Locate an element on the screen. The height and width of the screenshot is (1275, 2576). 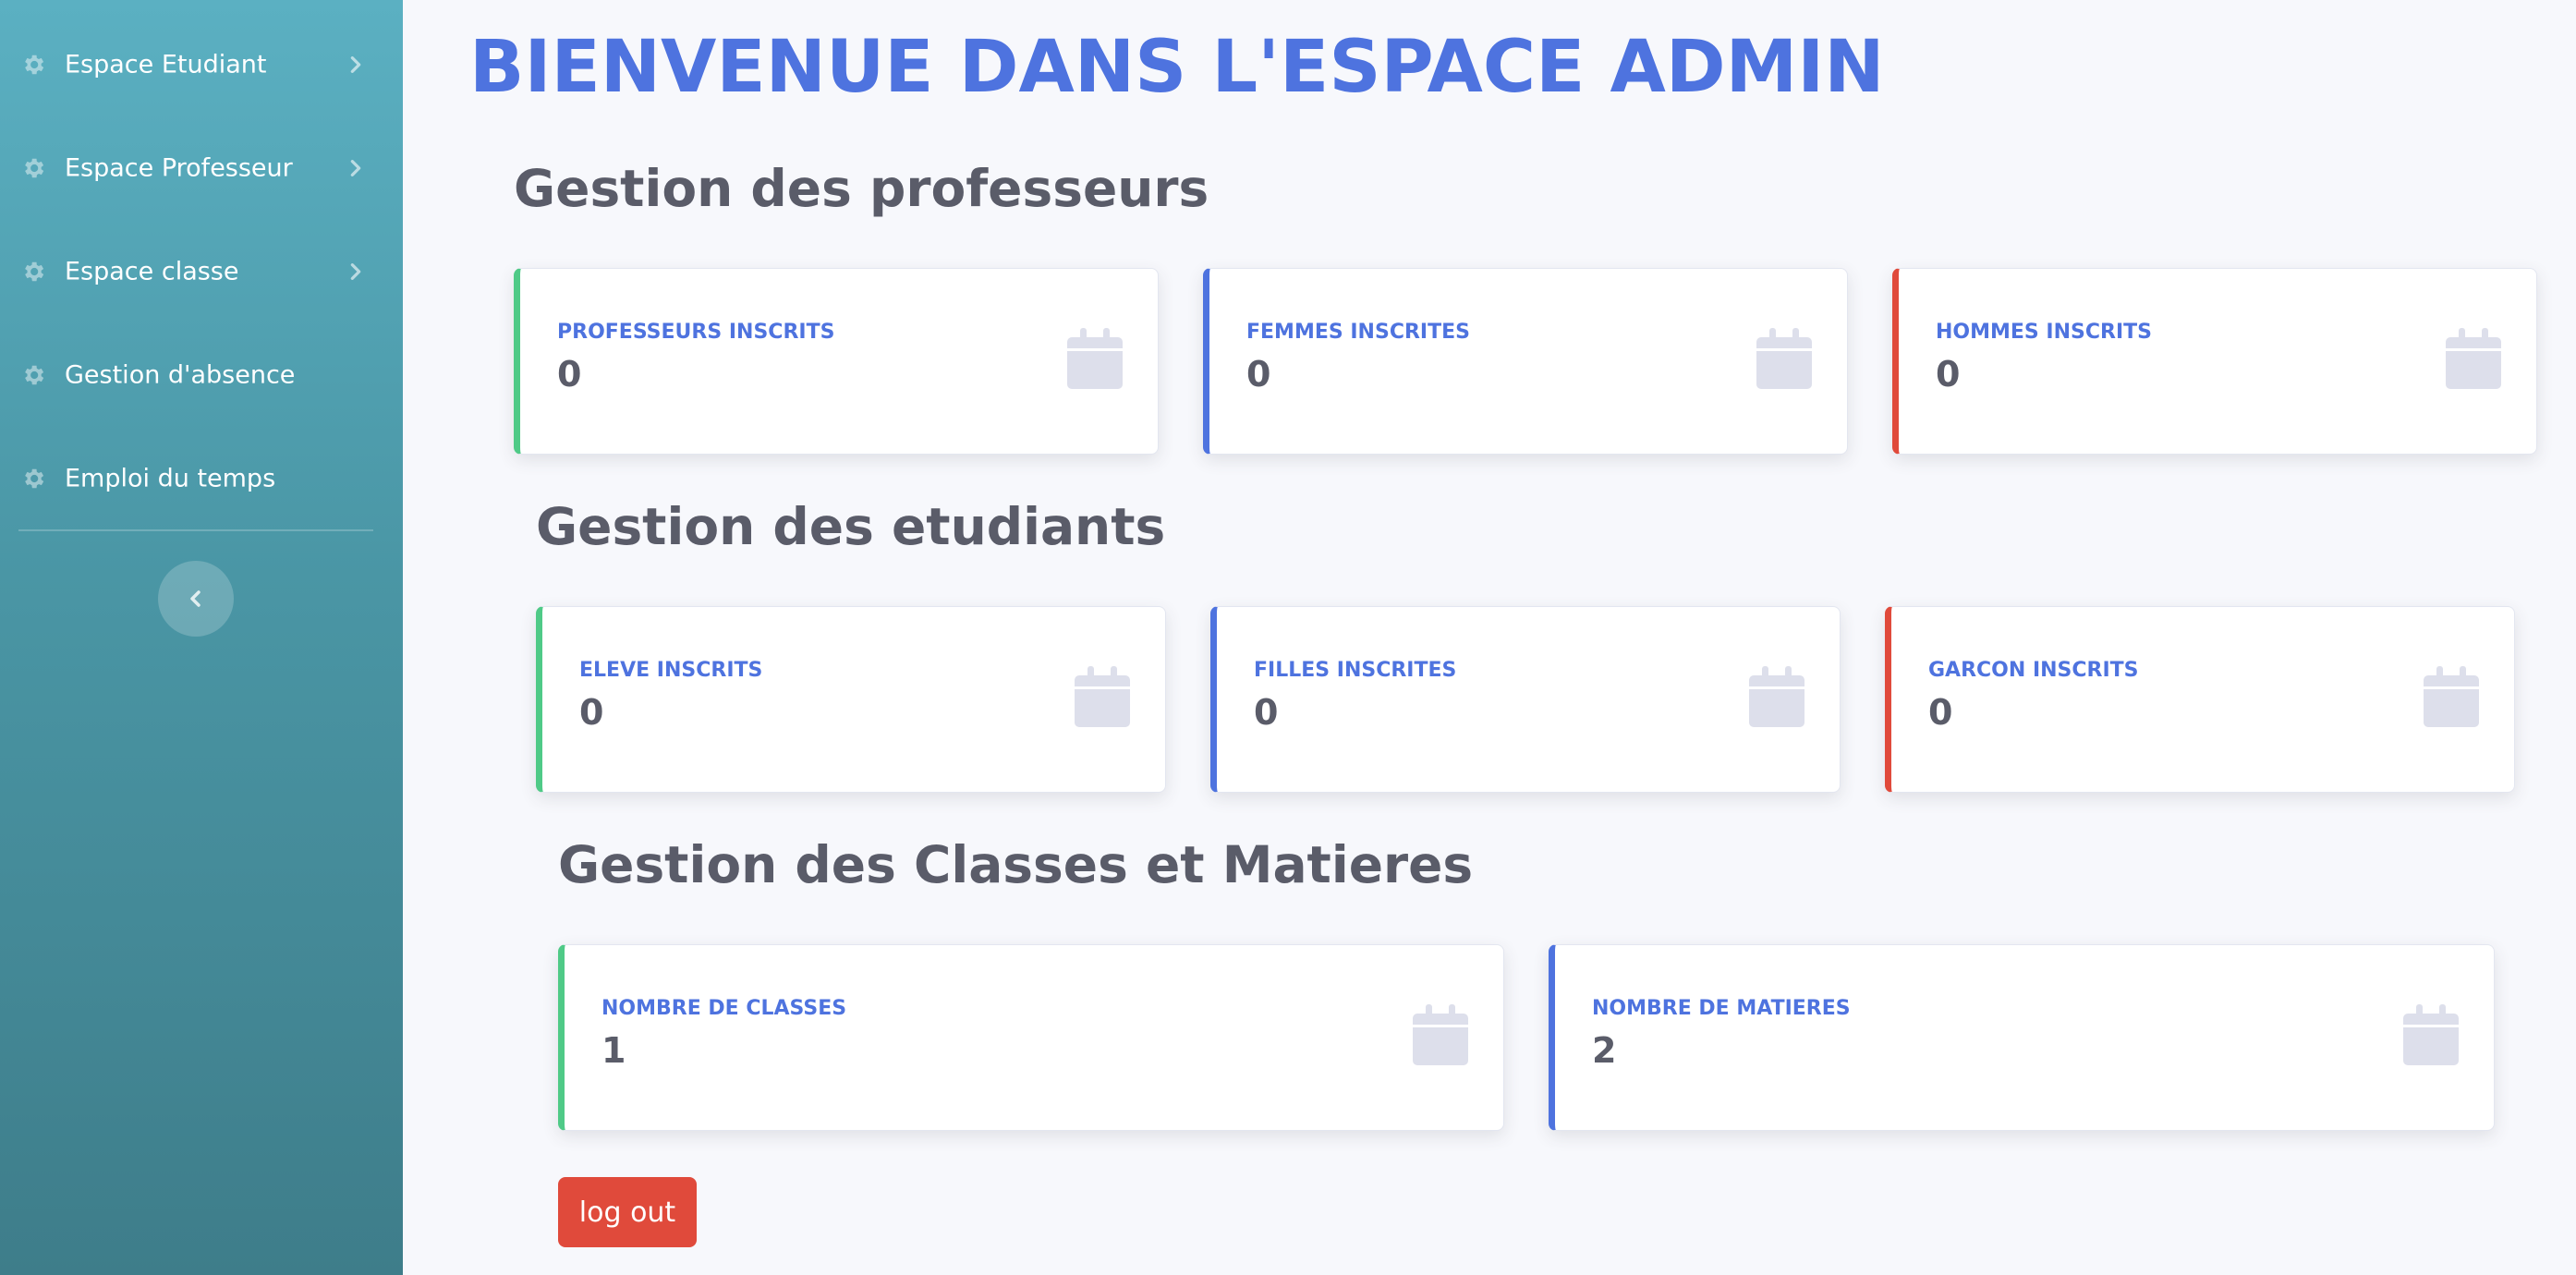
sidebar-toggle-button is located at coordinates (196, 599).